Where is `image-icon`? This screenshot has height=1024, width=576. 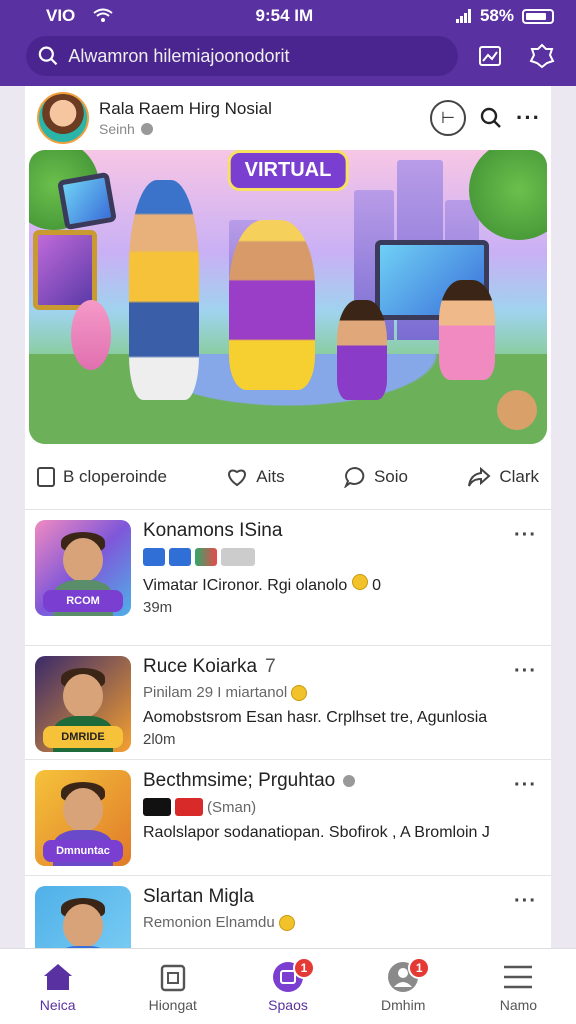
image-icon is located at coordinates (490, 56).